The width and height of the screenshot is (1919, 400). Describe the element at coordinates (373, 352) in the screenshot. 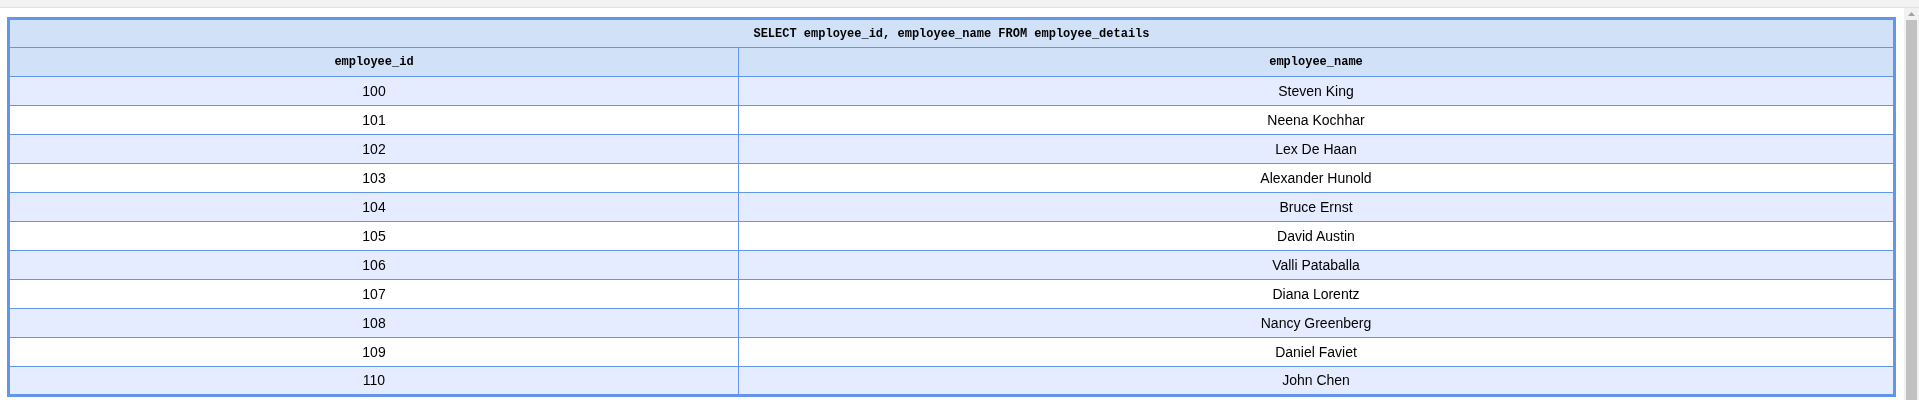

I see `table-cell: 109` at that location.